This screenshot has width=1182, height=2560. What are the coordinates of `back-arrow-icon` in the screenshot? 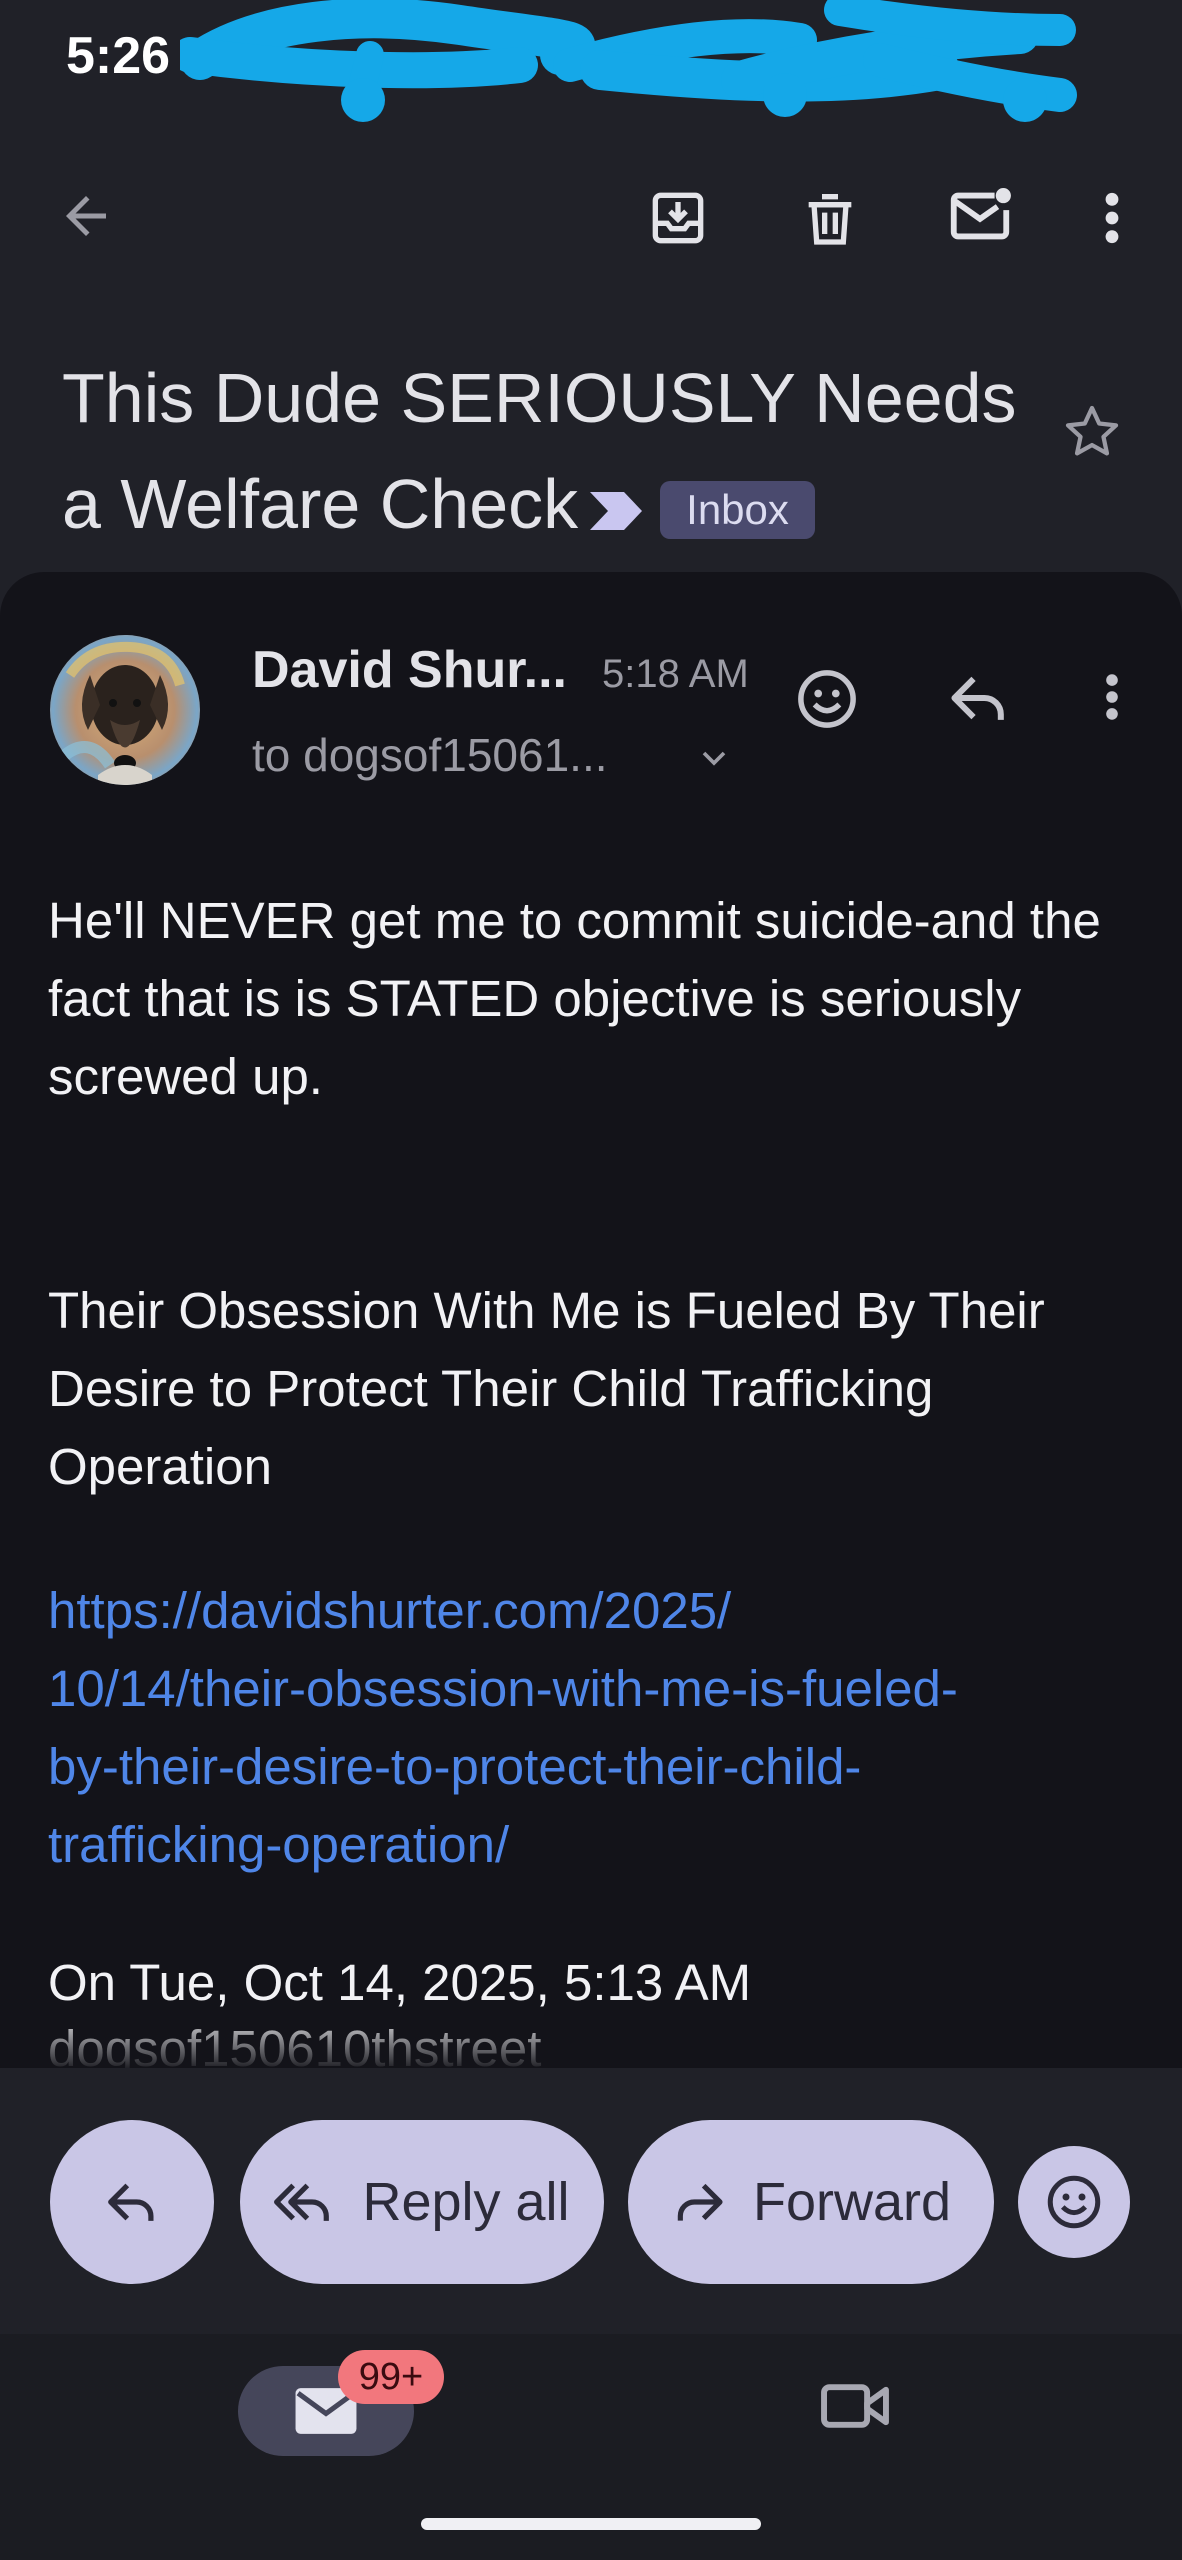 It's located at (86, 216).